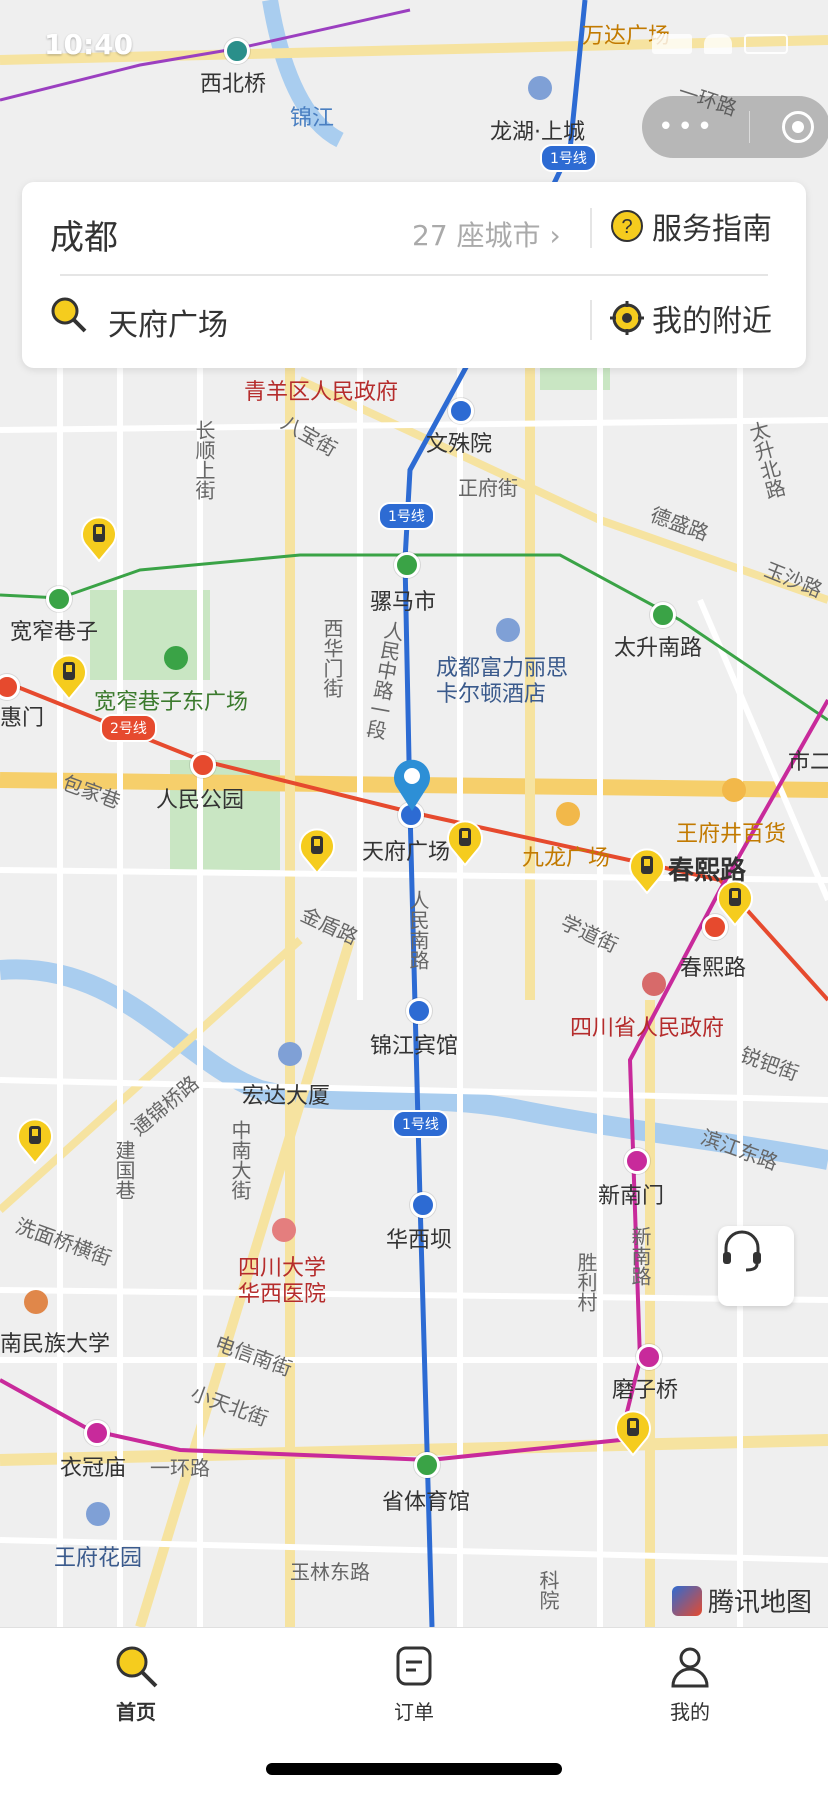 The width and height of the screenshot is (828, 1793). What do you see at coordinates (22, 718) in the screenshot?
I see `label-huimen: 惠门` at bounding box center [22, 718].